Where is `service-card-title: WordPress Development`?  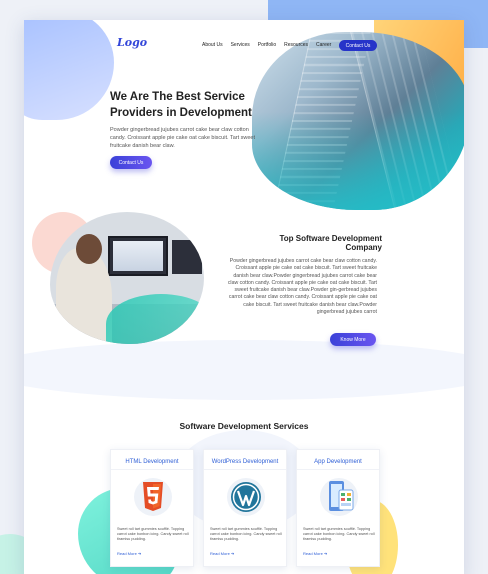 service-card-title: WordPress Development is located at coordinates (245, 462).